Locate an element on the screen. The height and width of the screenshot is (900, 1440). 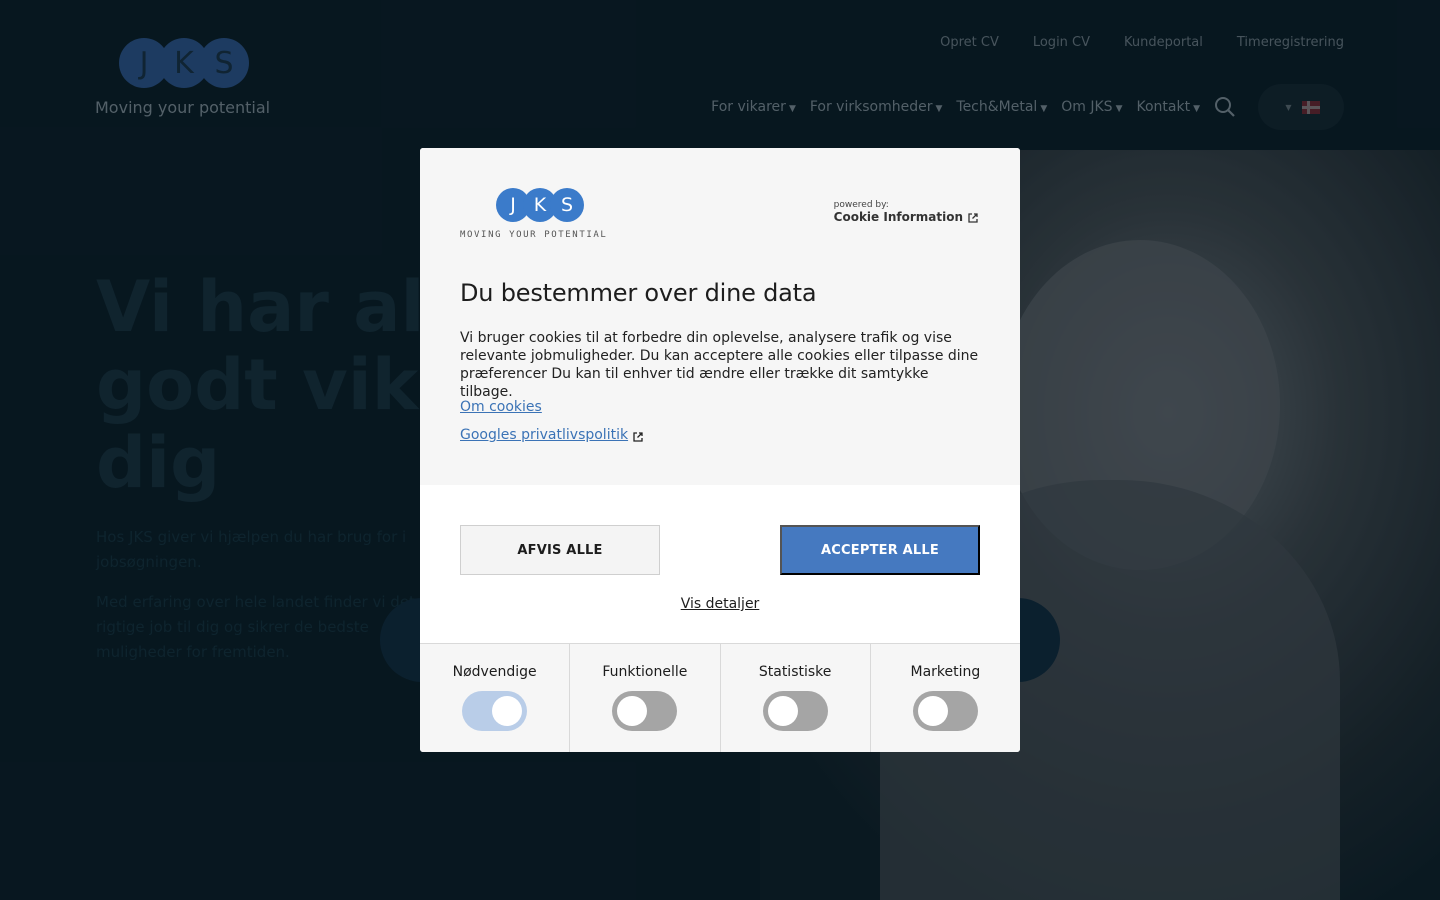
functional-toggle is located at coordinates (645, 711).